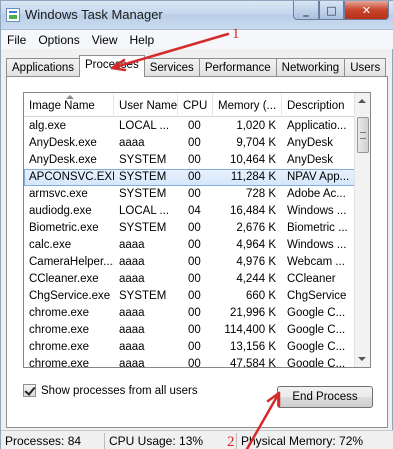 The height and width of the screenshot is (449, 393). I want to click on row-image-name: armsvc.exe, so click(58, 194).